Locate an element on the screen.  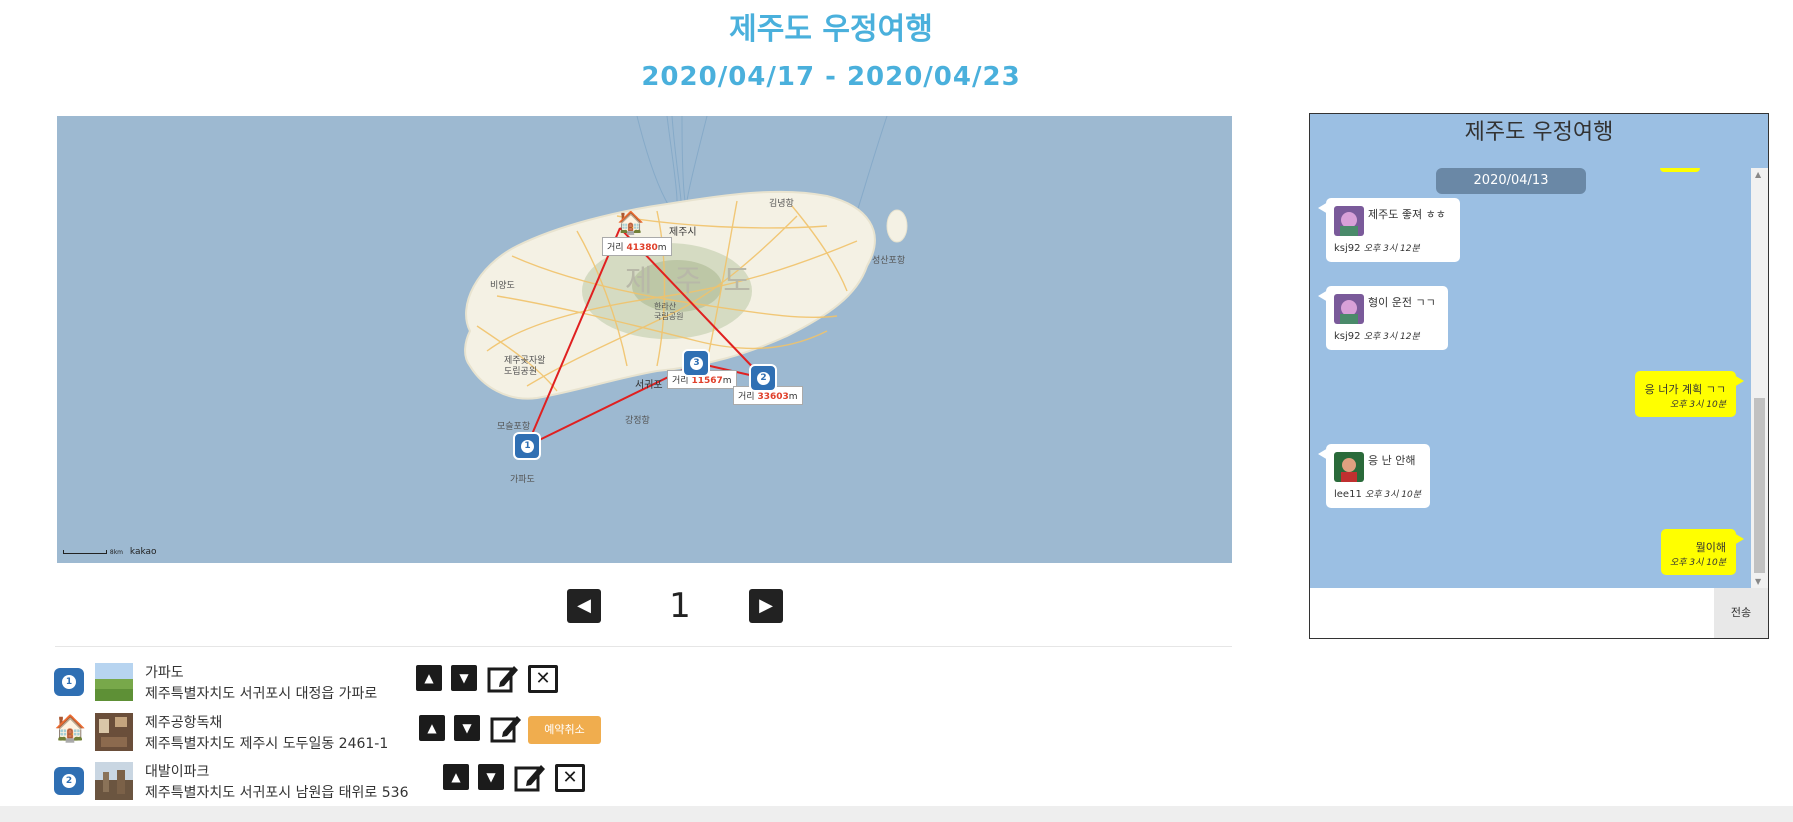
place-address: 제주특별자치도 제주시 도두일동 2461-1 is located at coordinates (267, 744).